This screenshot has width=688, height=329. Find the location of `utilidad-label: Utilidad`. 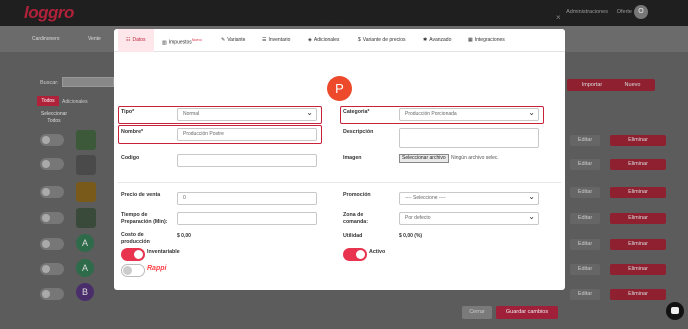

utilidad-label: Utilidad is located at coordinates (353, 236).